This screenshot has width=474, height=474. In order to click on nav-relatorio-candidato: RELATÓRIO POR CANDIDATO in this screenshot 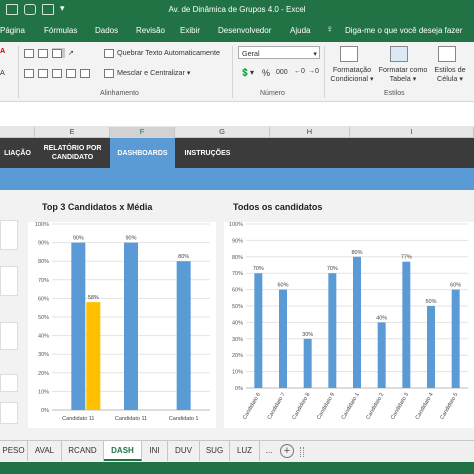, I will do `click(72, 153)`.